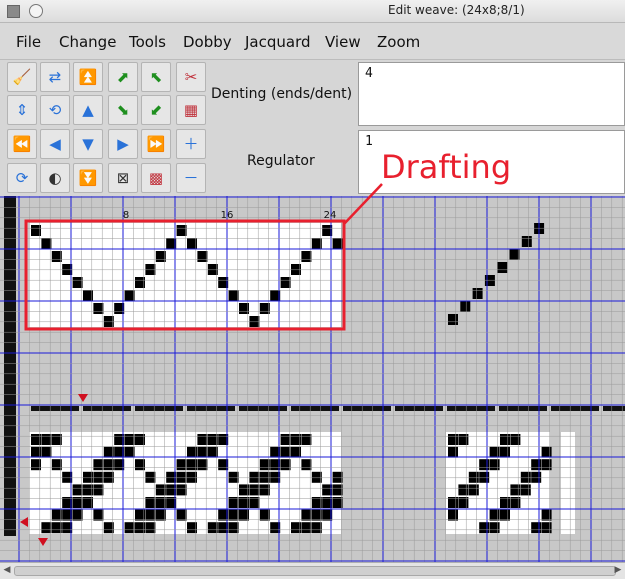 The width and height of the screenshot is (625, 579). What do you see at coordinates (88, 178) in the screenshot?
I see `shift-down-fast-icon: ⏬` at bounding box center [88, 178].